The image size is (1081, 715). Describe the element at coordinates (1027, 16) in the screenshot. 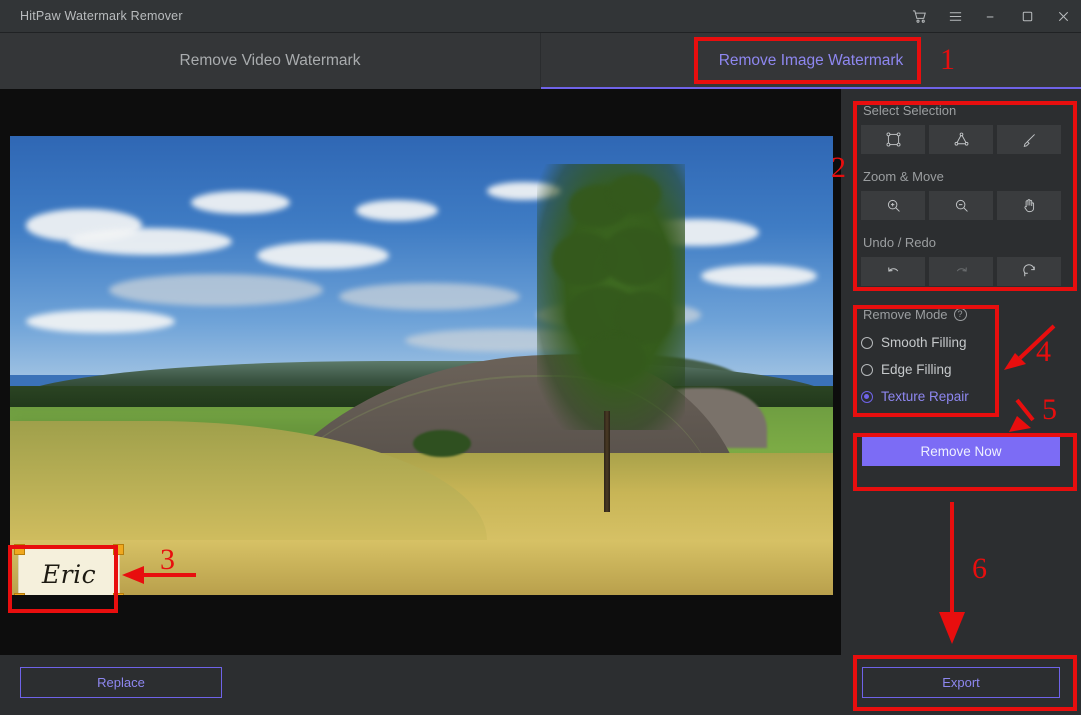

I see `maximize-icon` at that location.